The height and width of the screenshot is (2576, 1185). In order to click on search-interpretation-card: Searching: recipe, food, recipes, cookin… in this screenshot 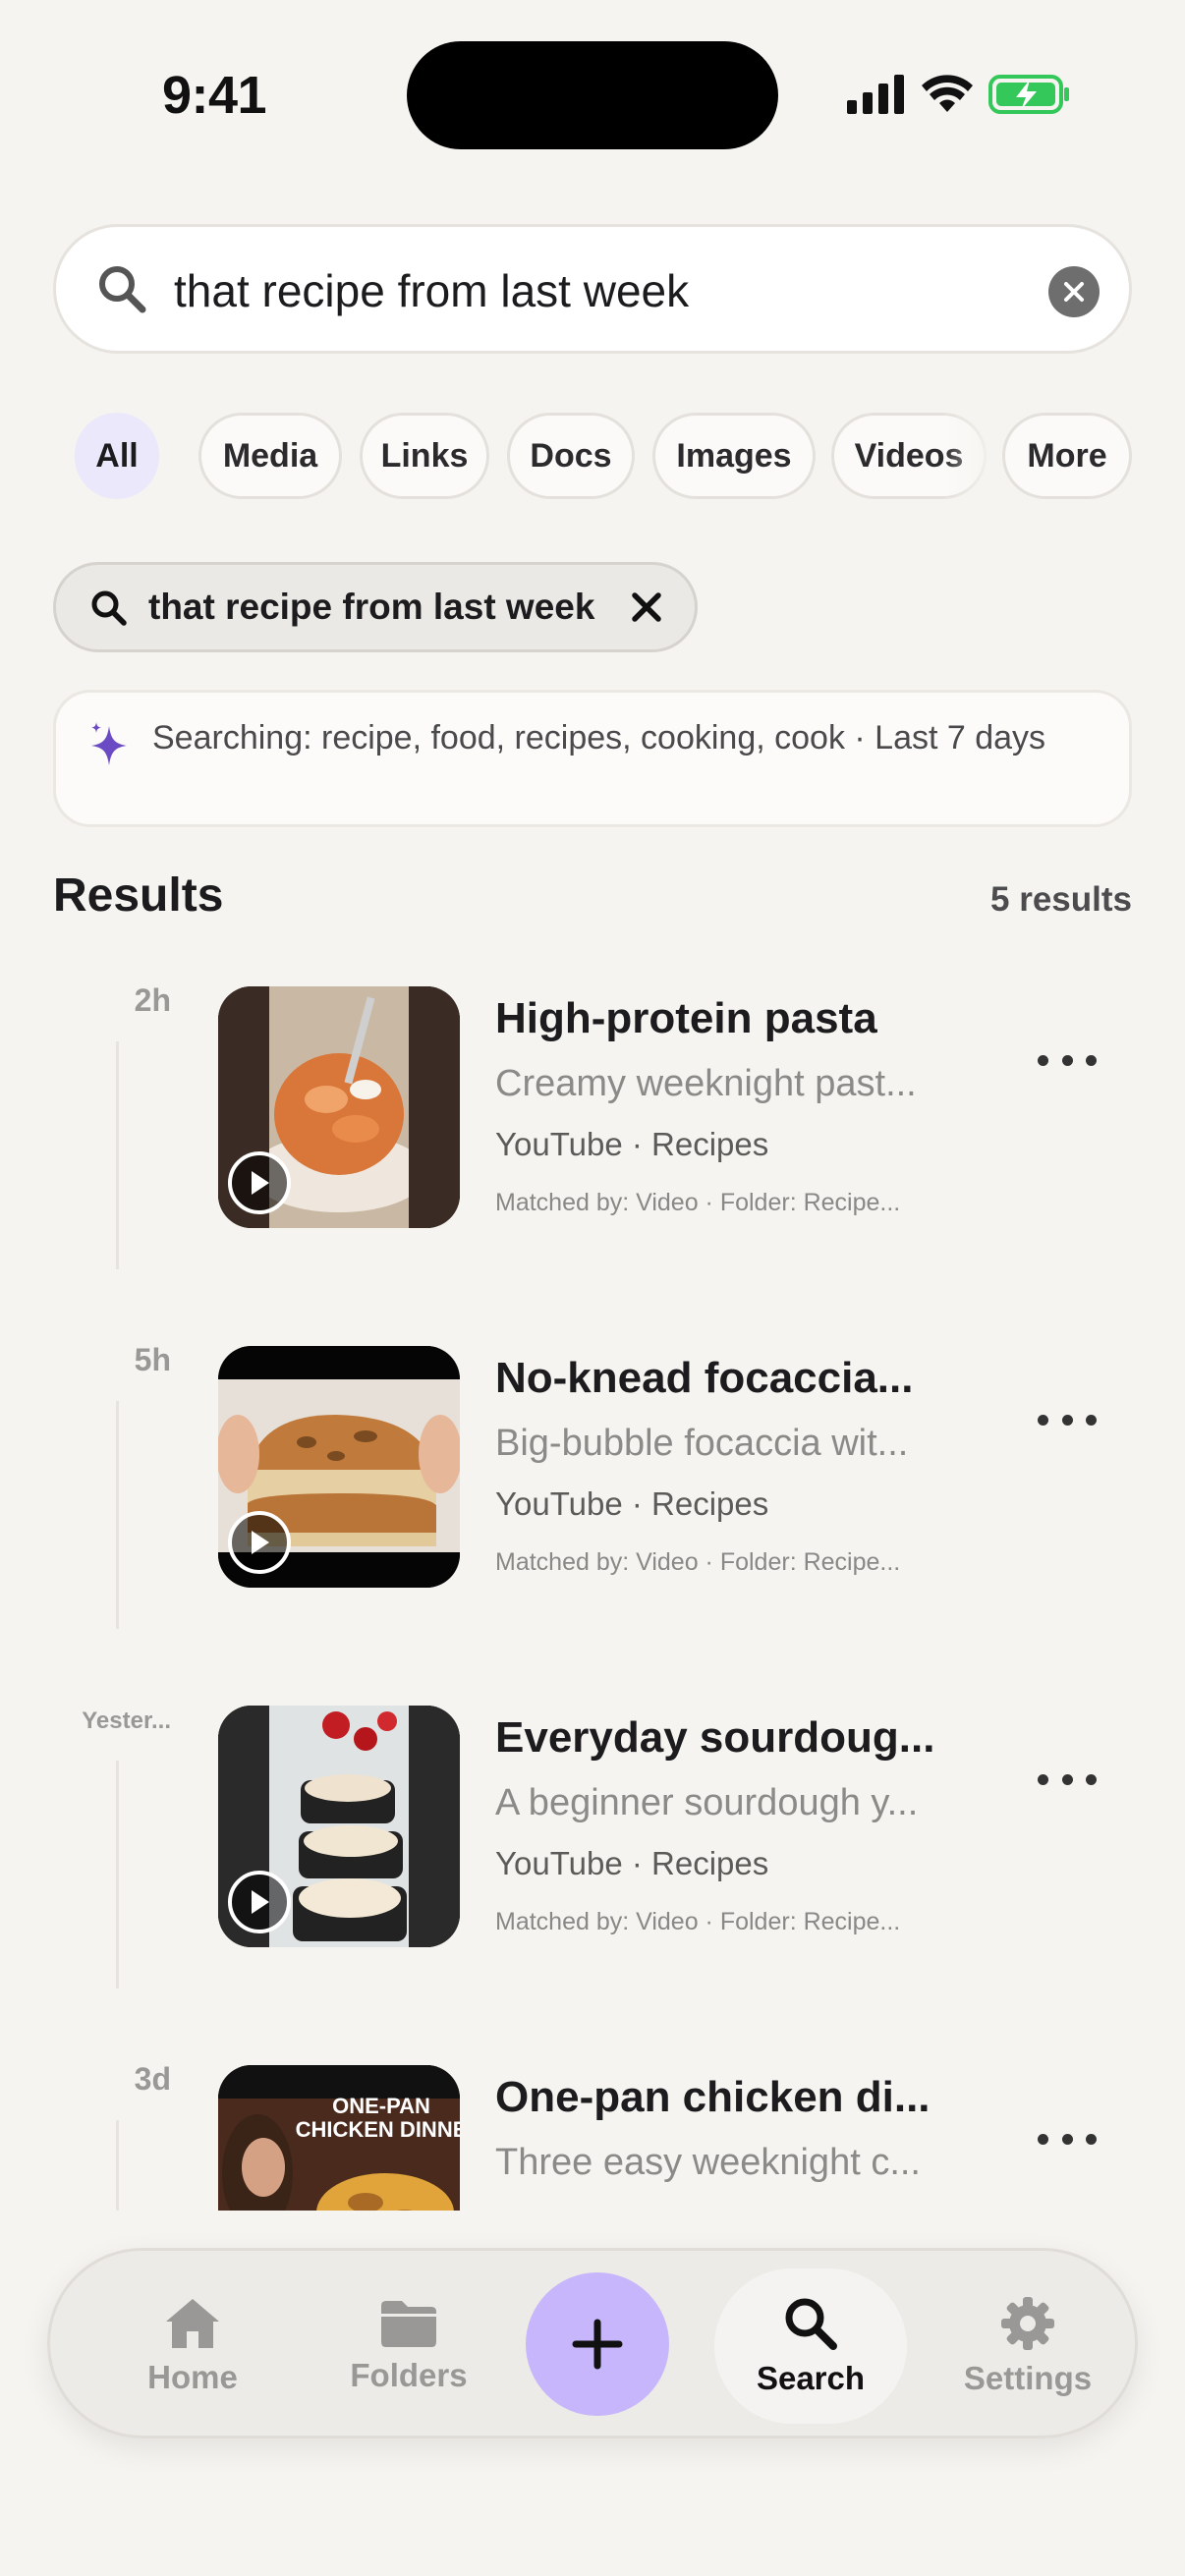, I will do `click(592, 758)`.